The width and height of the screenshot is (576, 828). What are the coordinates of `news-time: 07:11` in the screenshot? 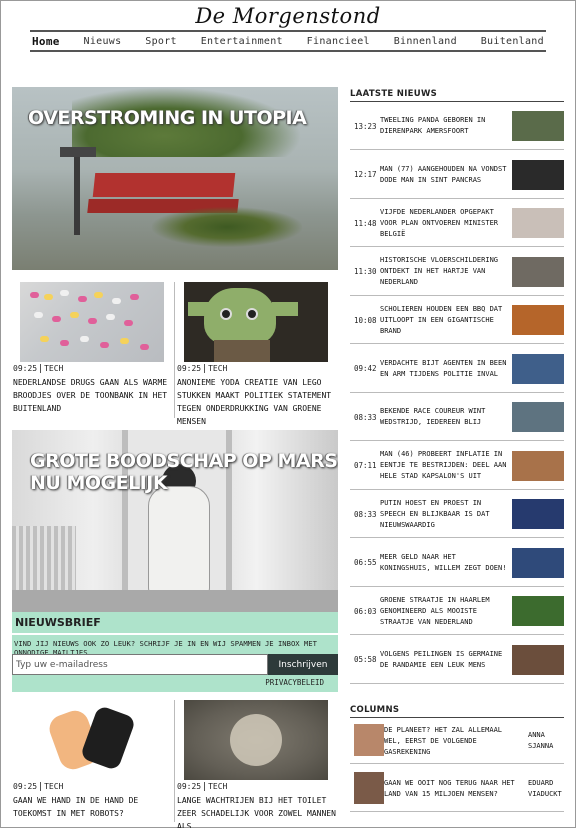 It's located at (365, 465).